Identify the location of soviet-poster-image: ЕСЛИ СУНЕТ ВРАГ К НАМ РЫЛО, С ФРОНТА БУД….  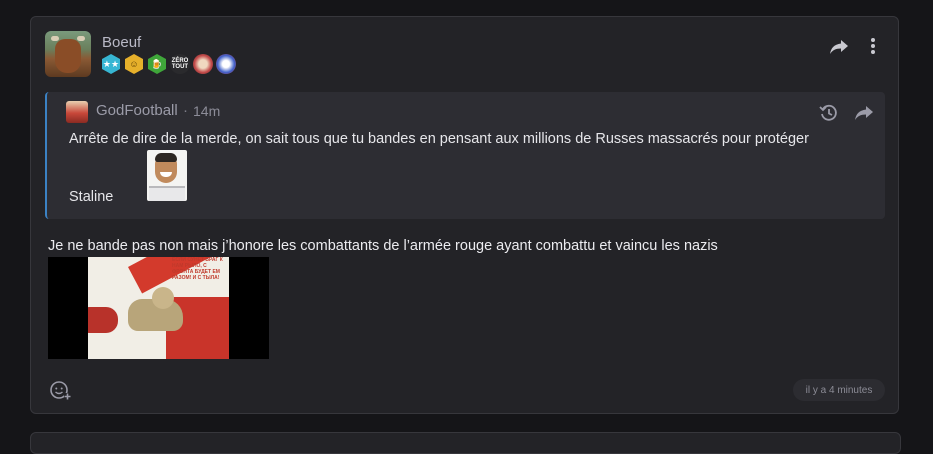
(158, 308).